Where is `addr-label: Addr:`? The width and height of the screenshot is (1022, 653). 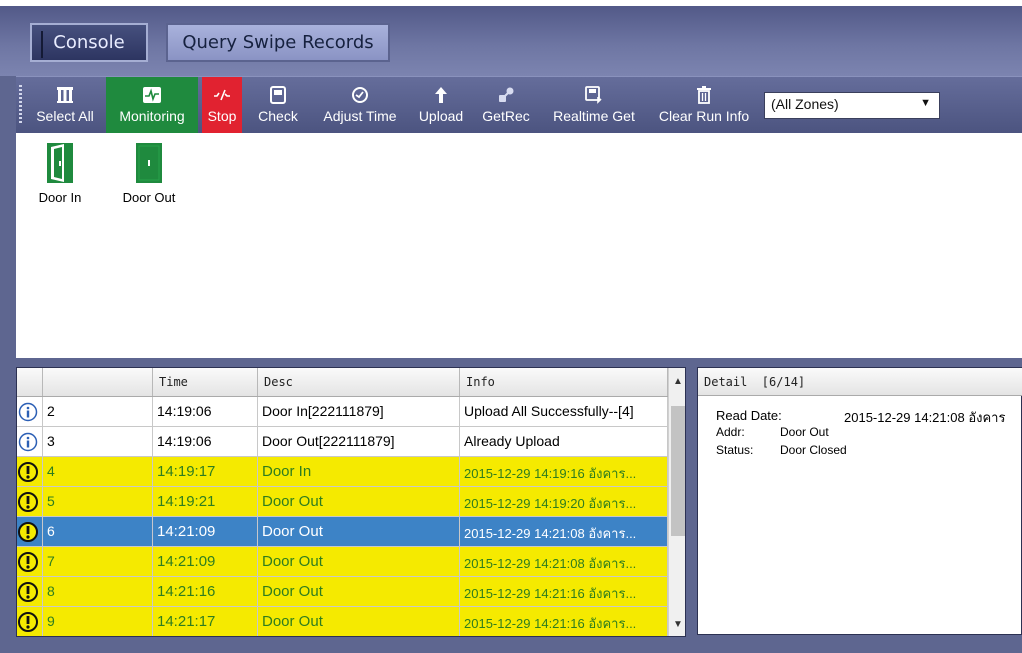 addr-label: Addr: is located at coordinates (730, 432).